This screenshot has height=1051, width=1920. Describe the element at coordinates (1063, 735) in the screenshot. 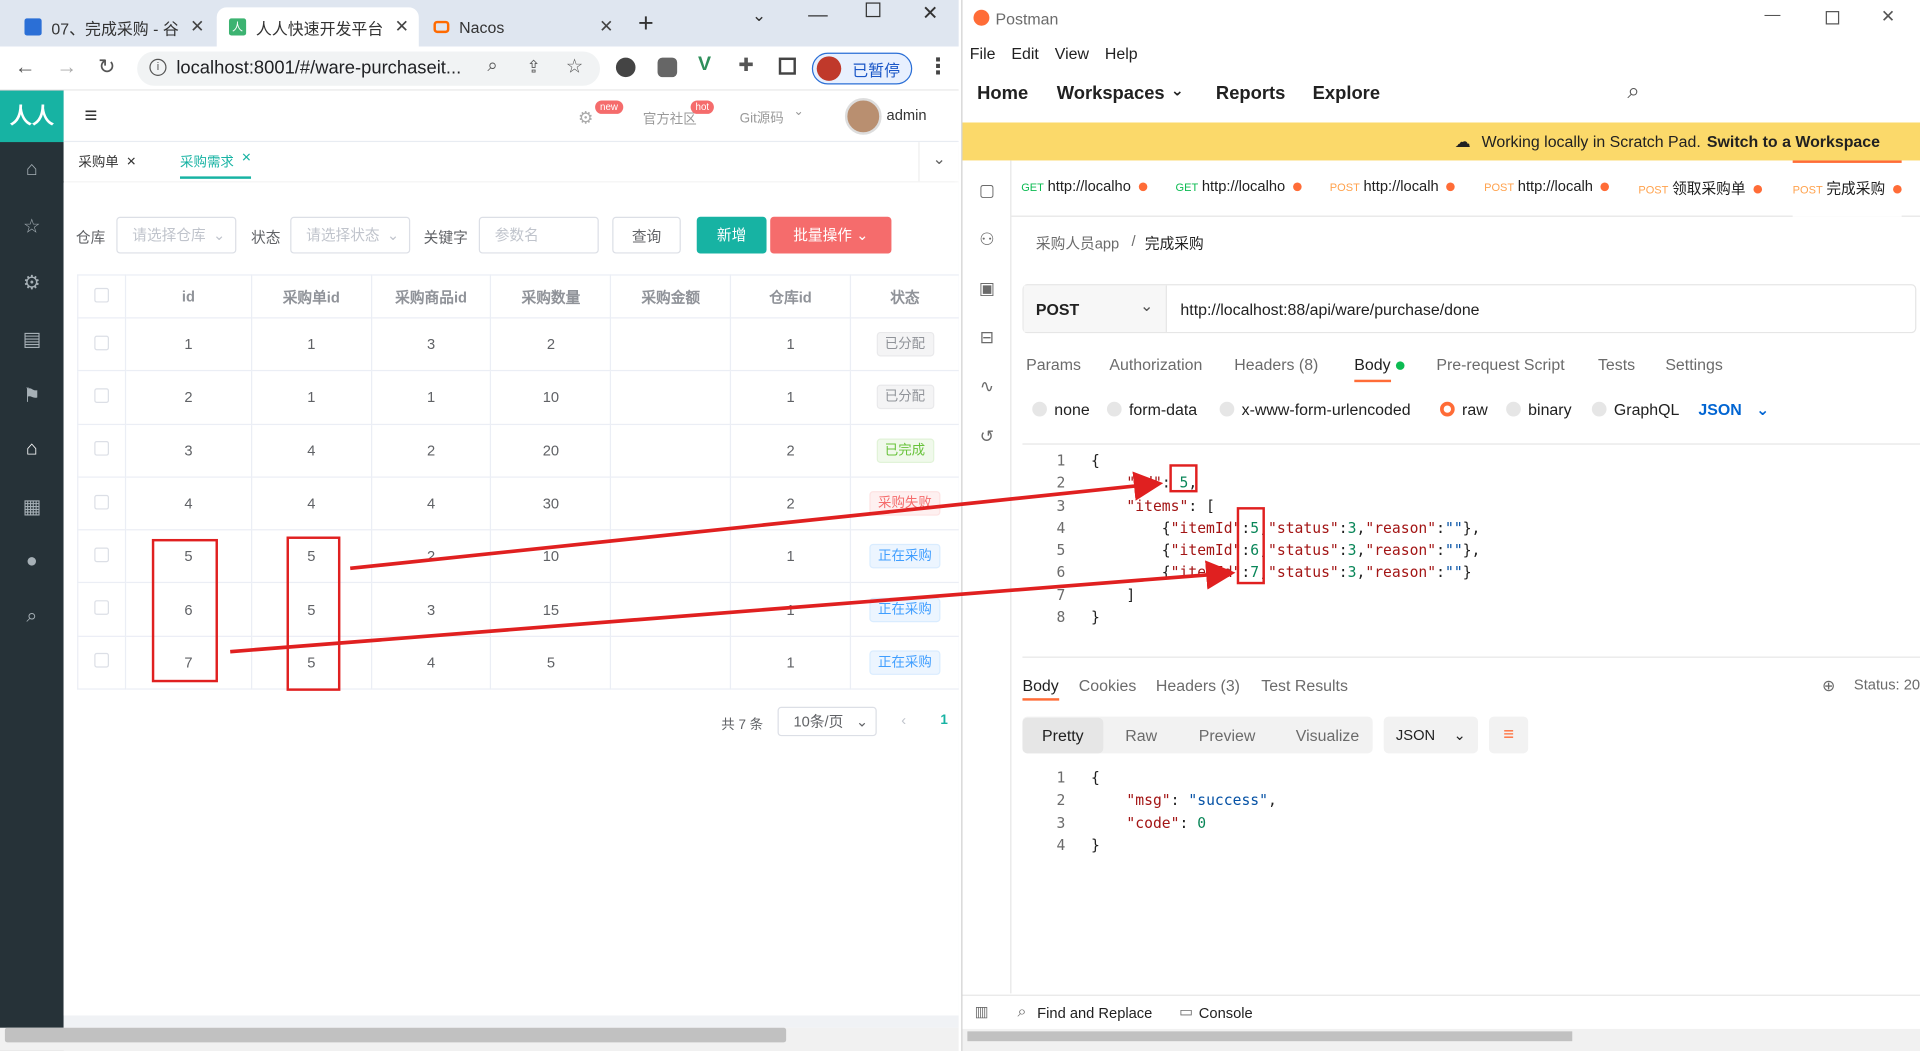

I see `mode-pretty: Pretty` at that location.